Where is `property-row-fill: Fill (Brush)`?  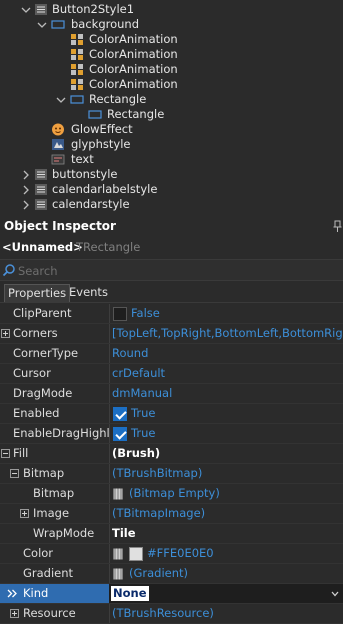
property-row-fill: Fill (Brush) is located at coordinates (171, 454).